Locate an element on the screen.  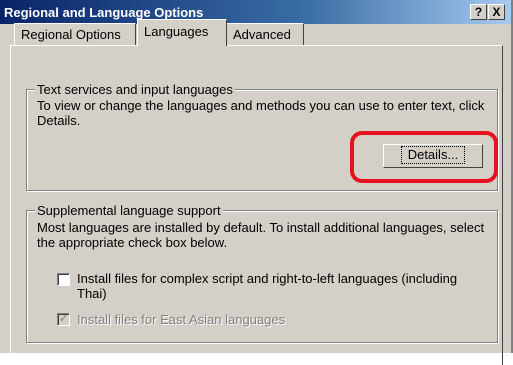
title-bar: Regional and Language Options ? X is located at coordinates (255, 12).